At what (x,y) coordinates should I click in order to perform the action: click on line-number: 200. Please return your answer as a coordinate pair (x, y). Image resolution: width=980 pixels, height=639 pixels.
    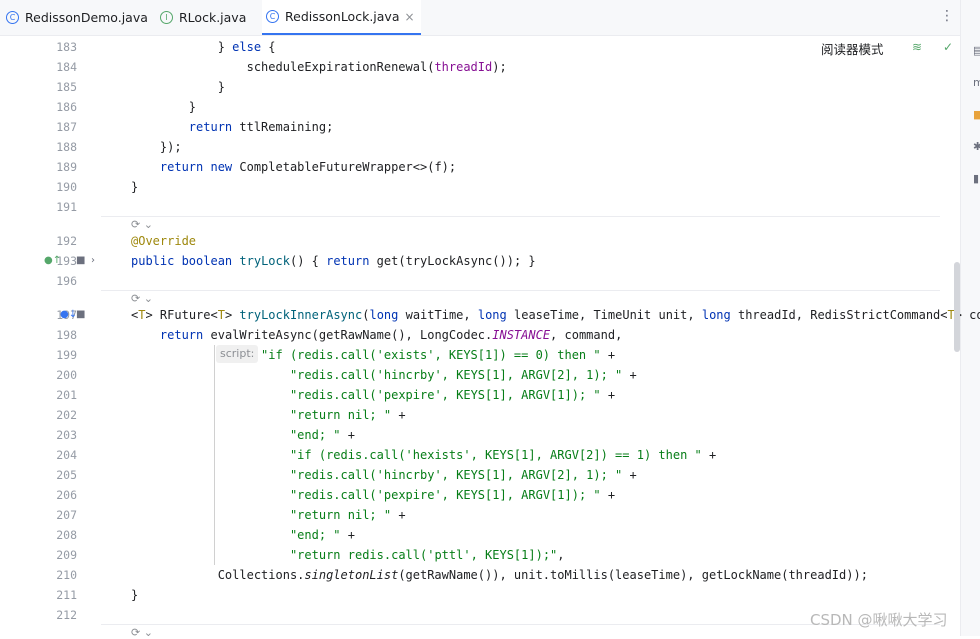
    Looking at the image, I should click on (66, 375).